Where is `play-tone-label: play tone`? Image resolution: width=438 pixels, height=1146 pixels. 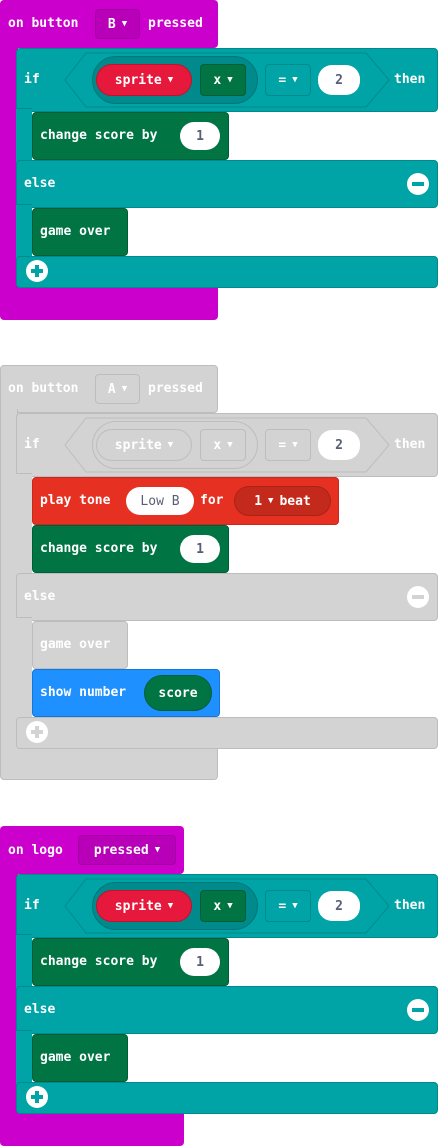
play-tone-label: play tone is located at coordinates (75, 500).